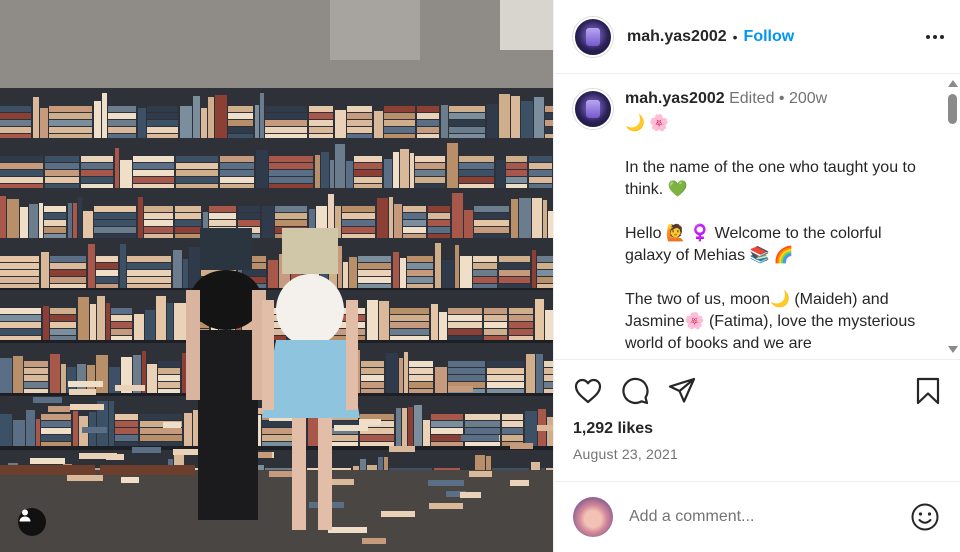 This screenshot has width=960, height=552. What do you see at coordinates (928, 391) in the screenshot?
I see `bookmark-icon` at bounding box center [928, 391].